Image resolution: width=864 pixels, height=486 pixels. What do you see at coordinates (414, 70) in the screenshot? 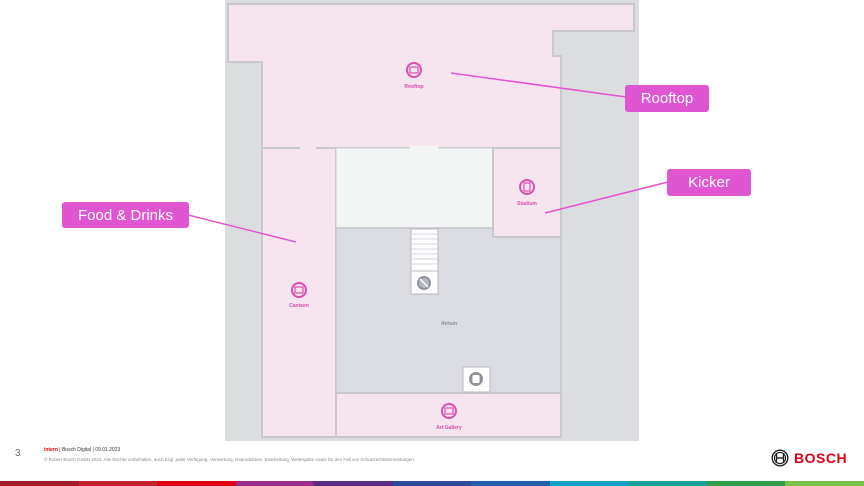
I see `rooftop-icon` at bounding box center [414, 70].